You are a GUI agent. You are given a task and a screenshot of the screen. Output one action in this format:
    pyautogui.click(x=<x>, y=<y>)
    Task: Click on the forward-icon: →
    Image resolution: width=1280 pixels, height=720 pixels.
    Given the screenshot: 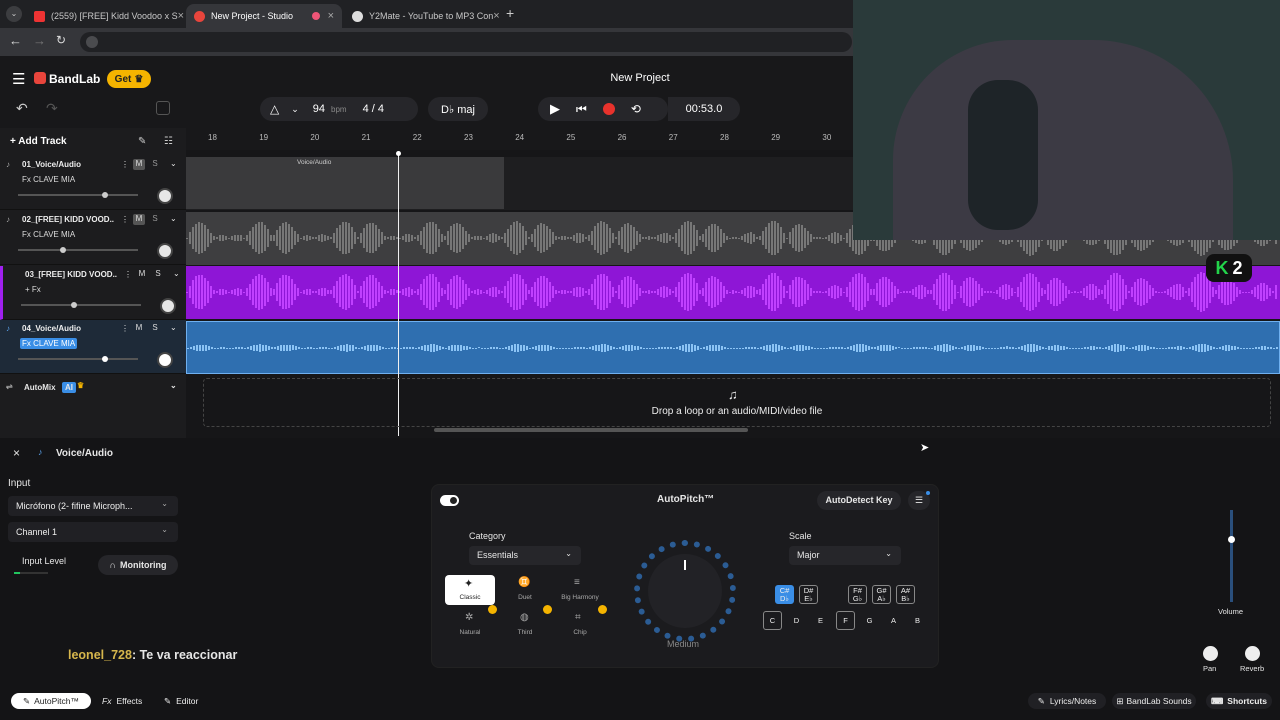 What is the action you would take?
    pyautogui.click(x=39, y=40)
    